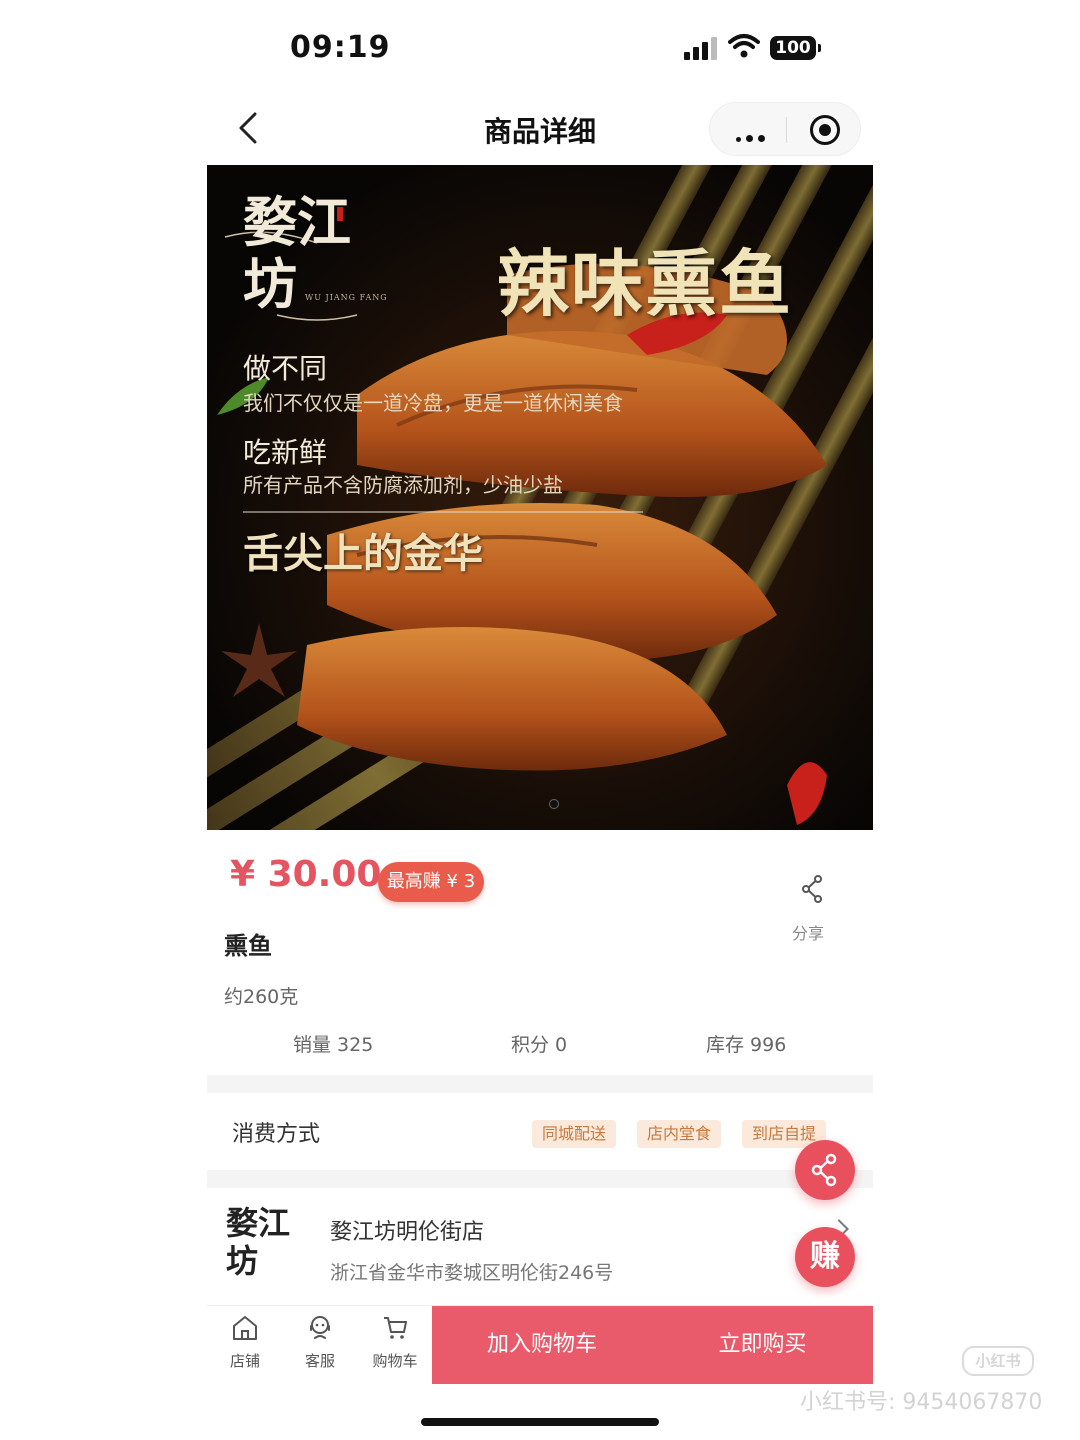  I want to click on customer-service-icon, so click(320, 1327).